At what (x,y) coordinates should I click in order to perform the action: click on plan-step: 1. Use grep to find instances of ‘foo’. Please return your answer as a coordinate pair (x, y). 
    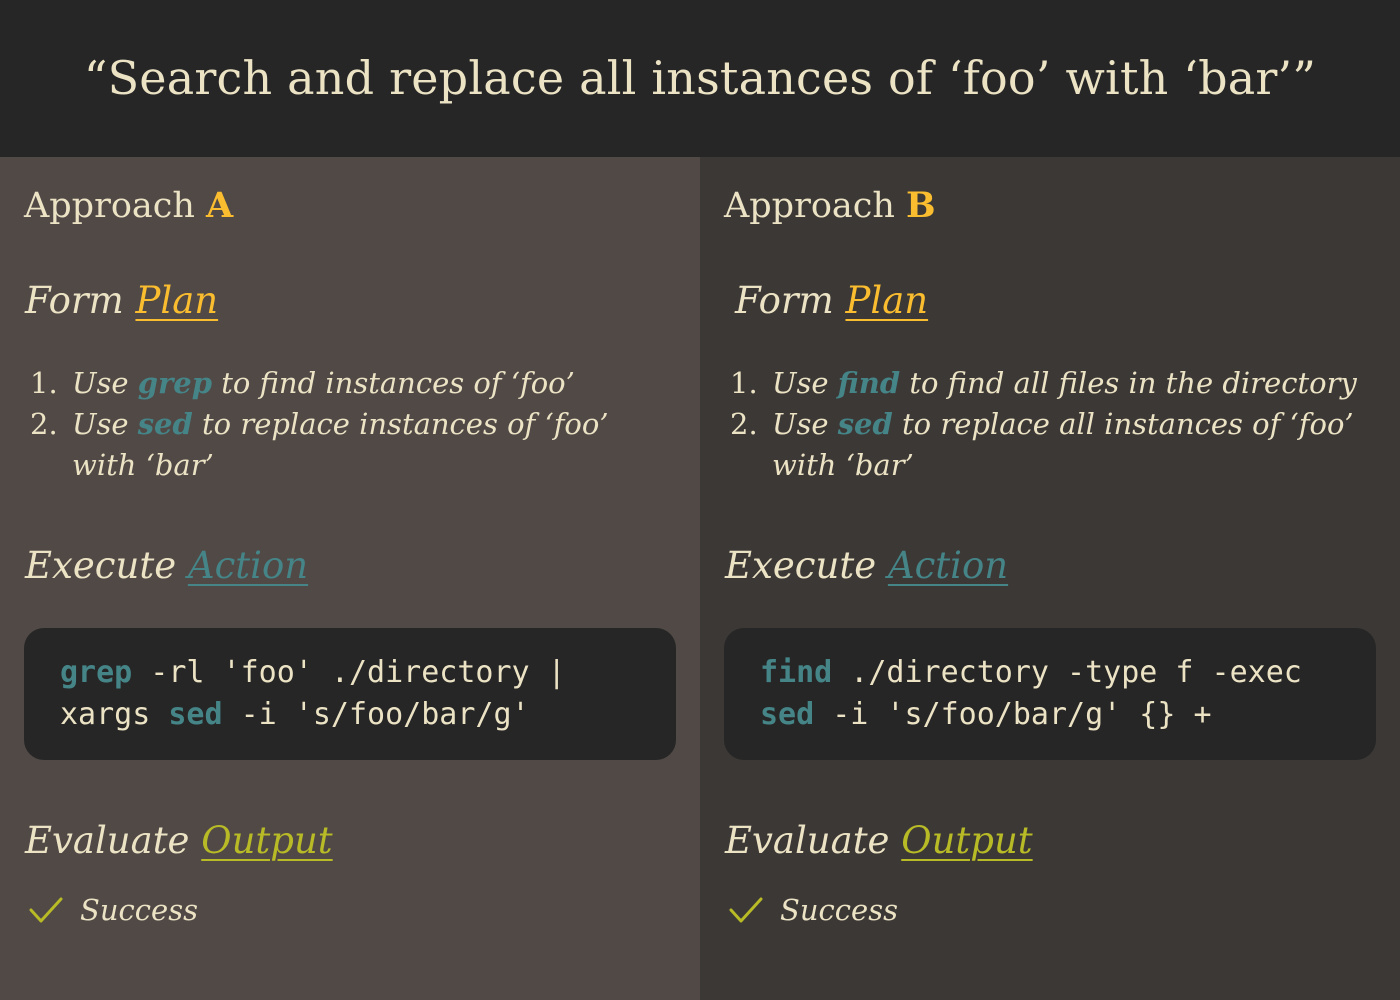
    Looking at the image, I should click on (350, 383).